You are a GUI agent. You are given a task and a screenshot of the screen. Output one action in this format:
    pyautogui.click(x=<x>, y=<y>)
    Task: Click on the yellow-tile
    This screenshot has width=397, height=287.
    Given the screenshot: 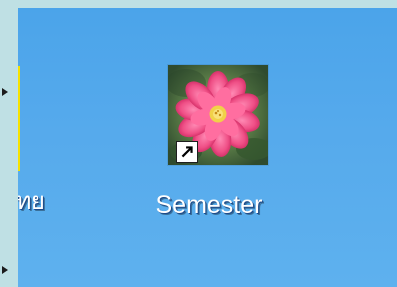 What is the action you would take?
    pyautogui.click(x=19, y=118)
    